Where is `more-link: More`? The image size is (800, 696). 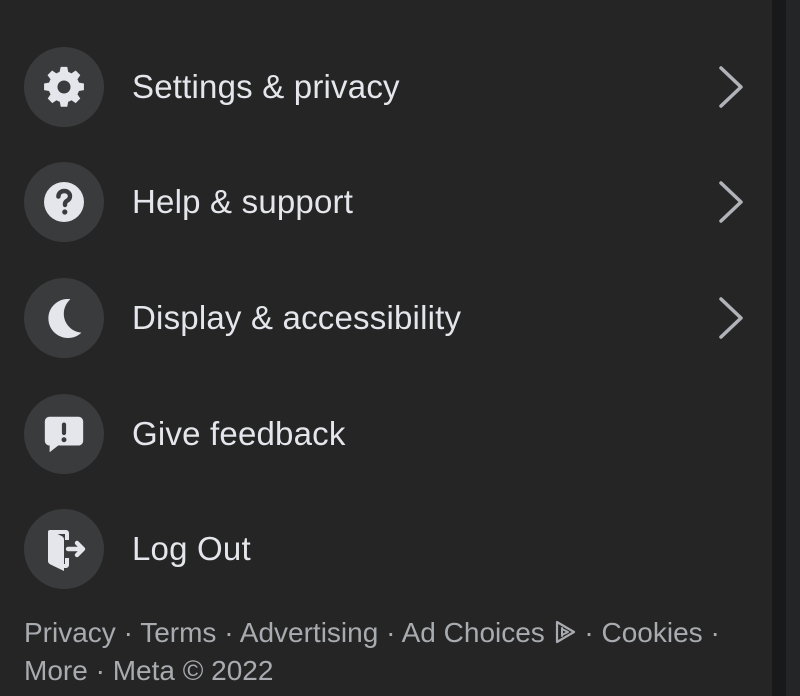 more-link: More is located at coordinates (56, 670).